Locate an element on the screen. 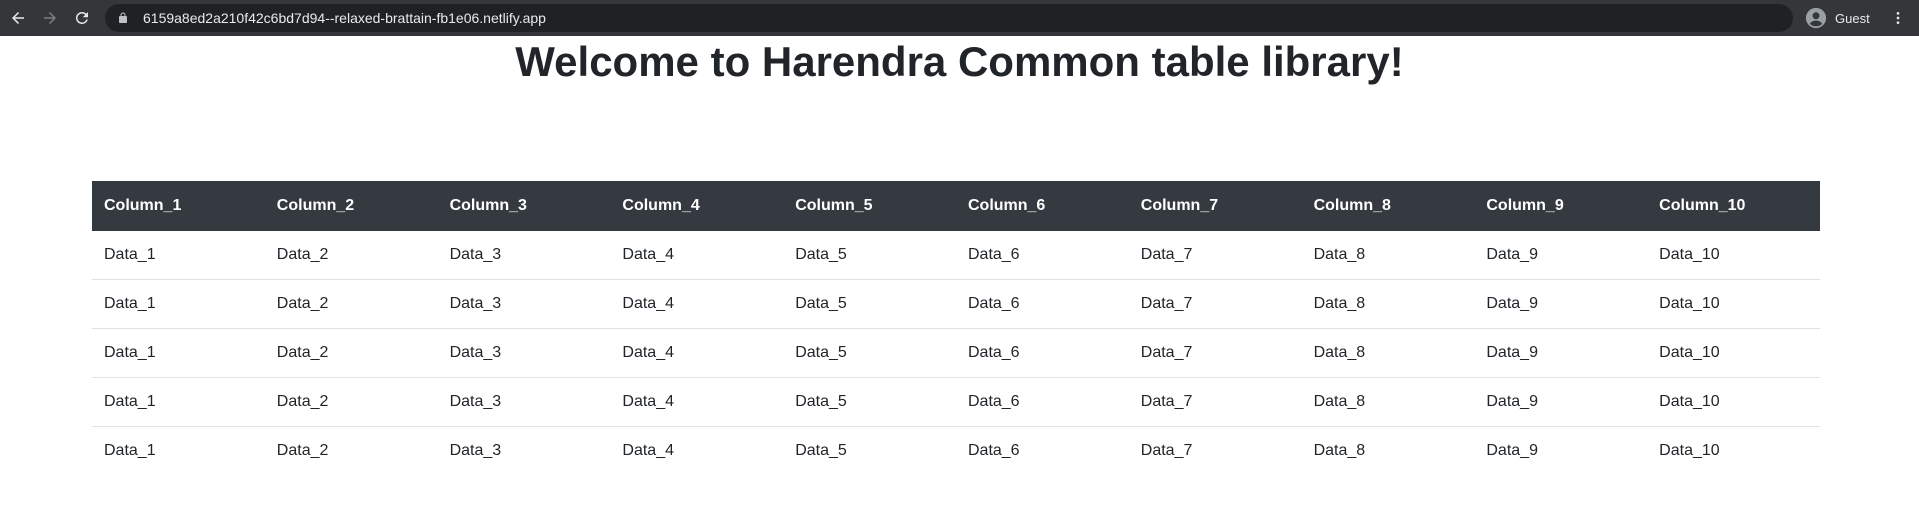 This screenshot has width=1919, height=521. browser-menu-button is located at coordinates (1898, 18).